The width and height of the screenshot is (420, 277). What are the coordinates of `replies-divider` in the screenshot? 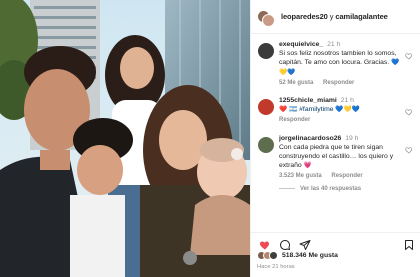 It's located at (287, 189).